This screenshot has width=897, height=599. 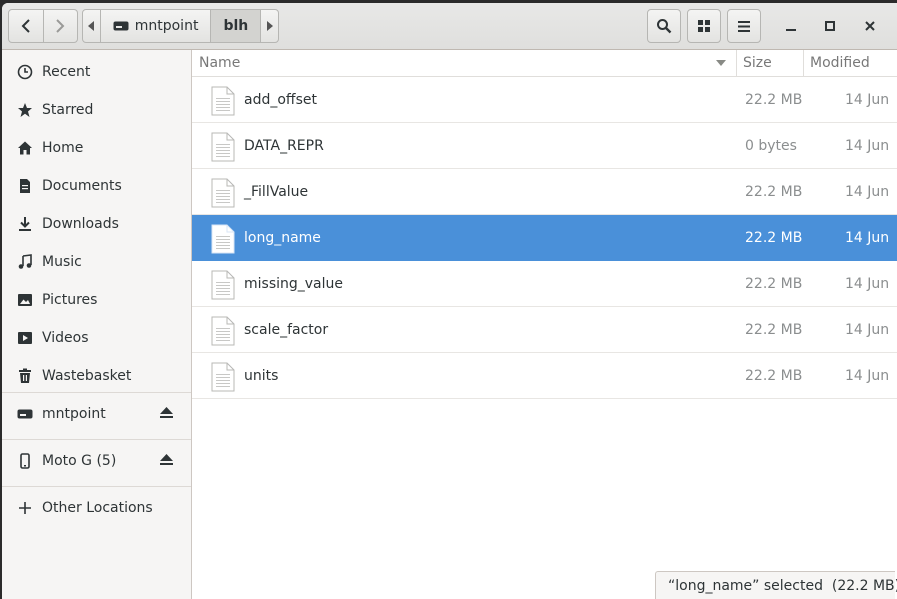 I want to click on sidebar-item-label: Music, so click(x=62, y=262).